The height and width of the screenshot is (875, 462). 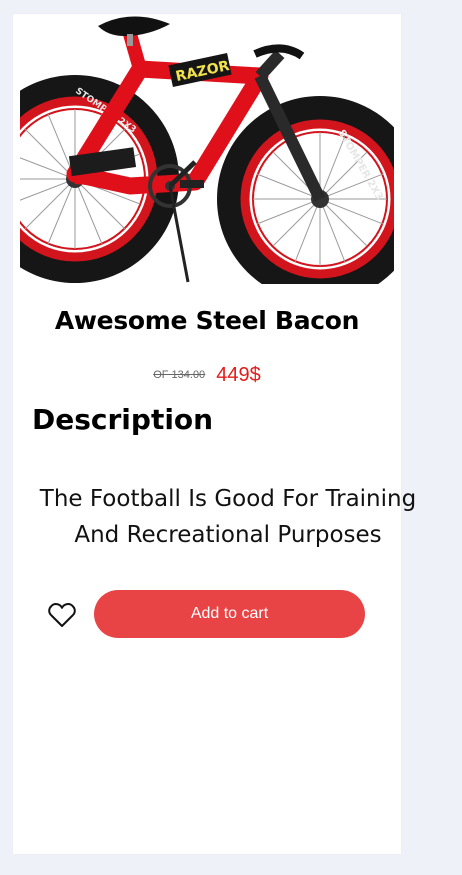 What do you see at coordinates (207, 320) in the screenshot?
I see `product-title: Awesome Steel Bacon` at bounding box center [207, 320].